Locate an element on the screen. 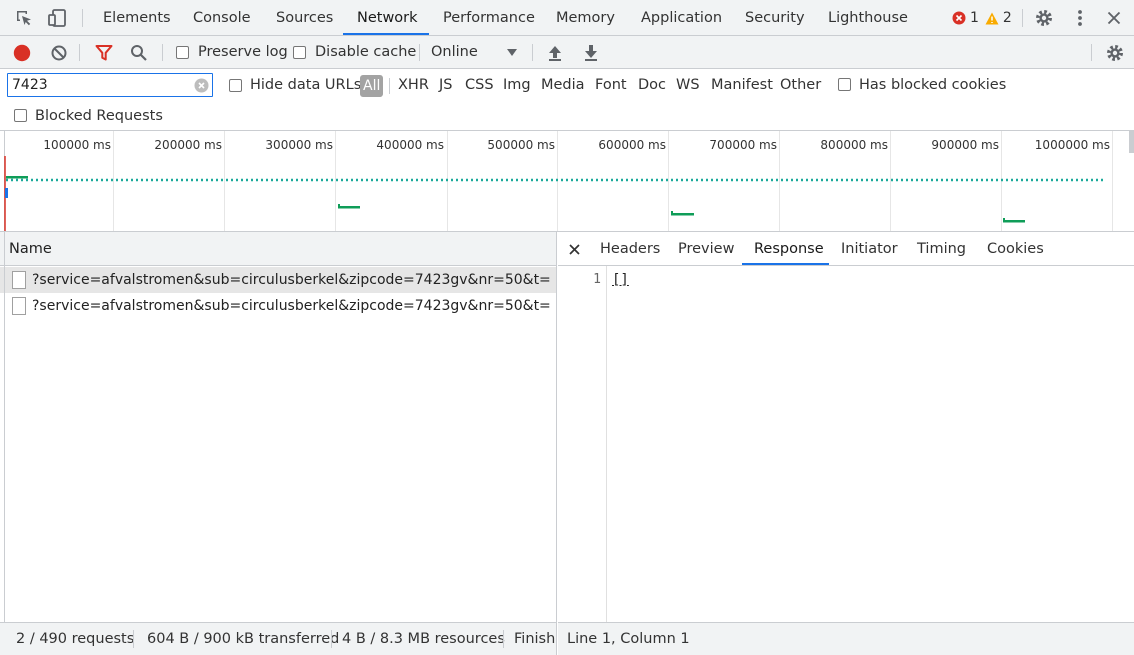 The image size is (1134, 655). tab-headers: Headers is located at coordinates (630, 249).